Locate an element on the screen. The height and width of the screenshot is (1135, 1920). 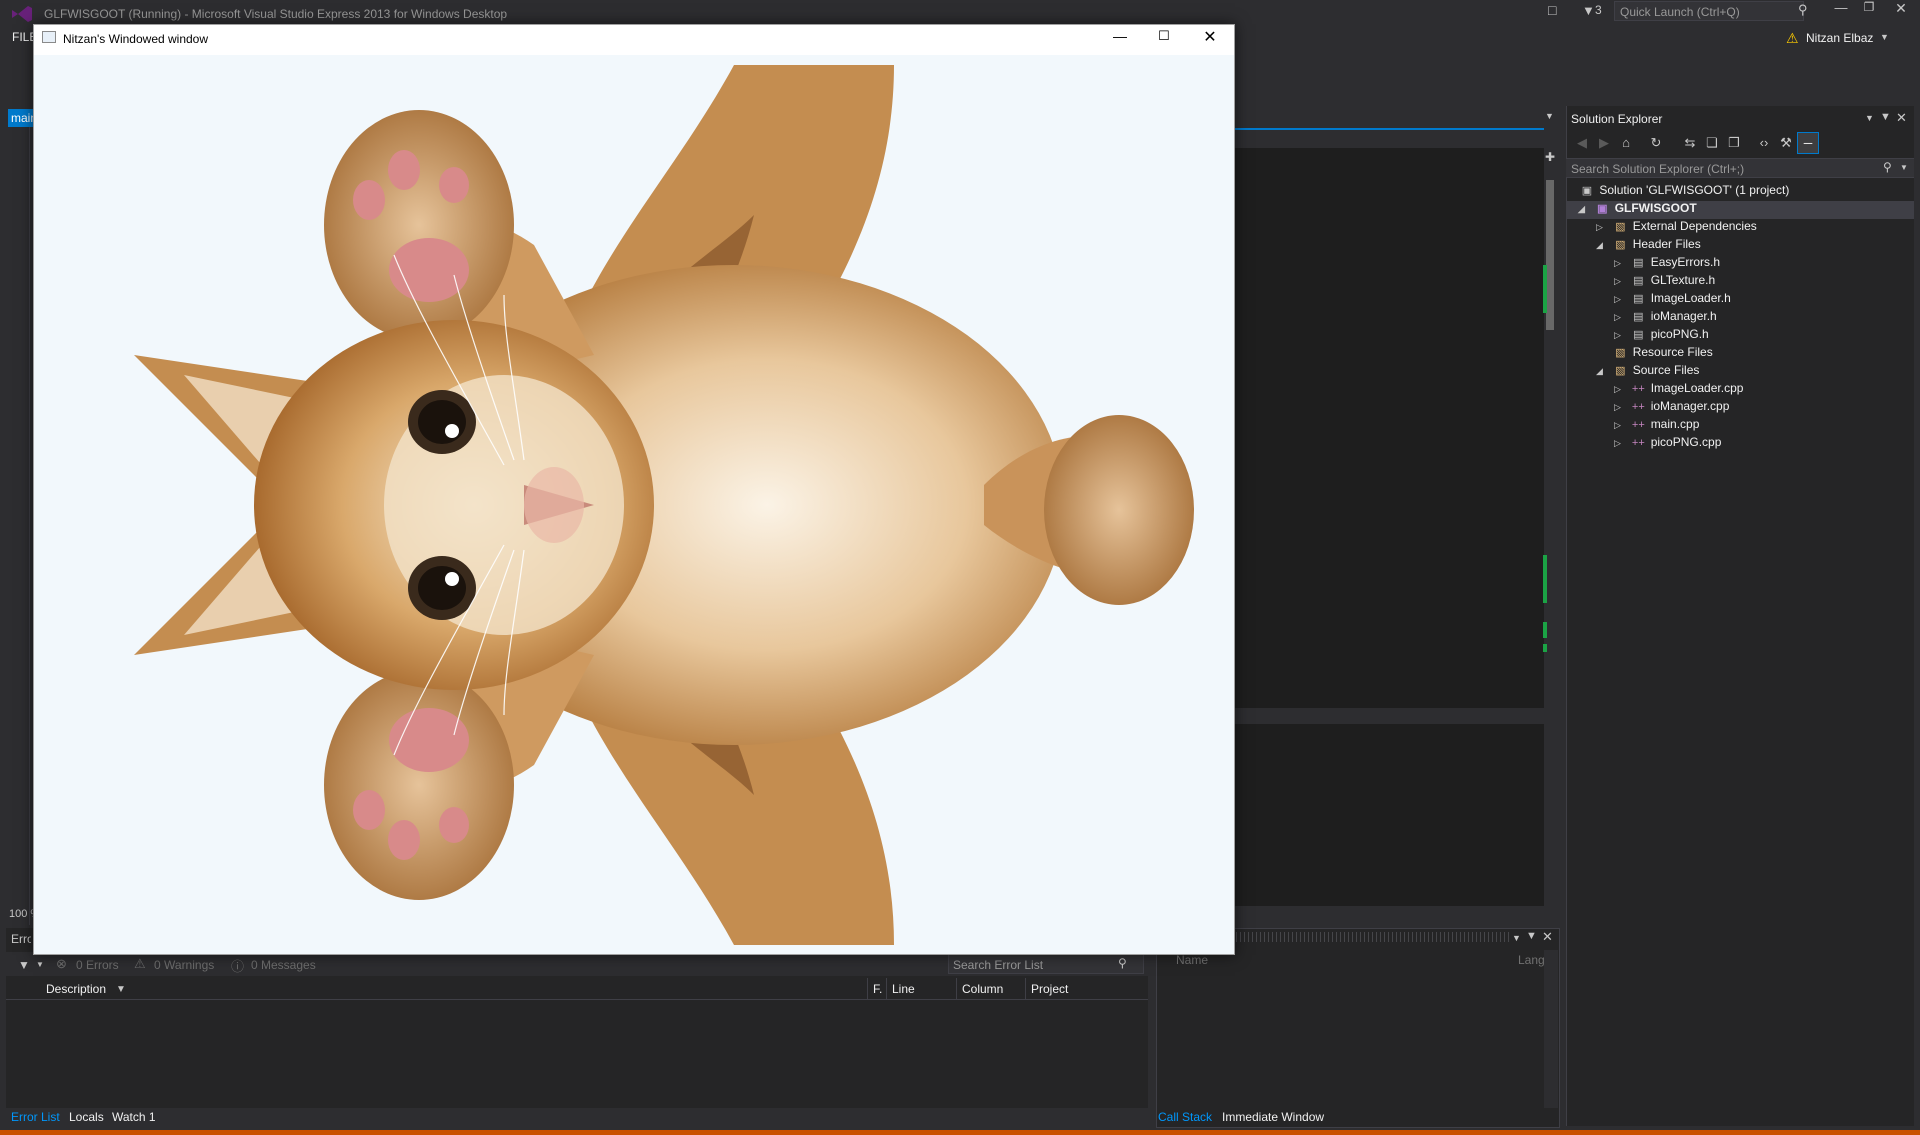
column-header-file: F. is located at coordinates (877, 989).